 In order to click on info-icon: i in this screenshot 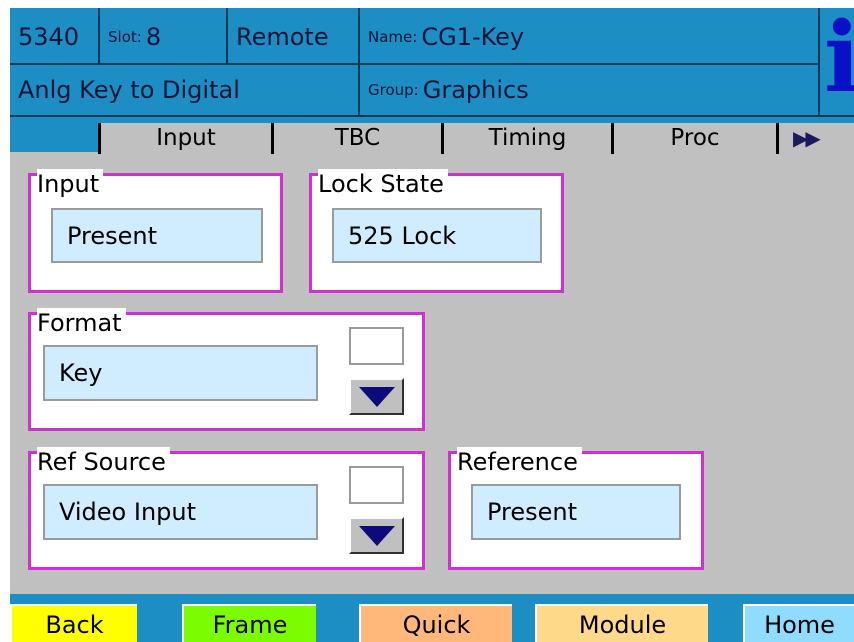, I will do `click(839, 61)`.